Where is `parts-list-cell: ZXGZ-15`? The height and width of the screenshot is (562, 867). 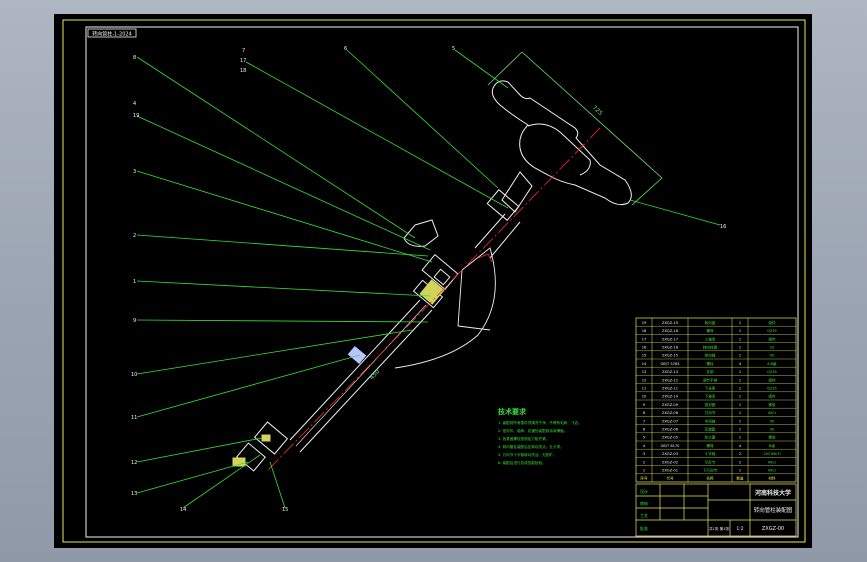
parts-list-cell: ZXGZ-15 is located at coordinates (670, 356).